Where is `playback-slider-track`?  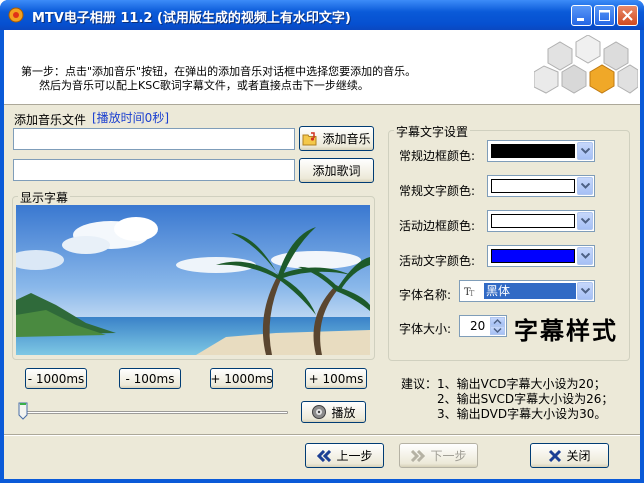 playback-slider-track is located at coordinates (157, 412).